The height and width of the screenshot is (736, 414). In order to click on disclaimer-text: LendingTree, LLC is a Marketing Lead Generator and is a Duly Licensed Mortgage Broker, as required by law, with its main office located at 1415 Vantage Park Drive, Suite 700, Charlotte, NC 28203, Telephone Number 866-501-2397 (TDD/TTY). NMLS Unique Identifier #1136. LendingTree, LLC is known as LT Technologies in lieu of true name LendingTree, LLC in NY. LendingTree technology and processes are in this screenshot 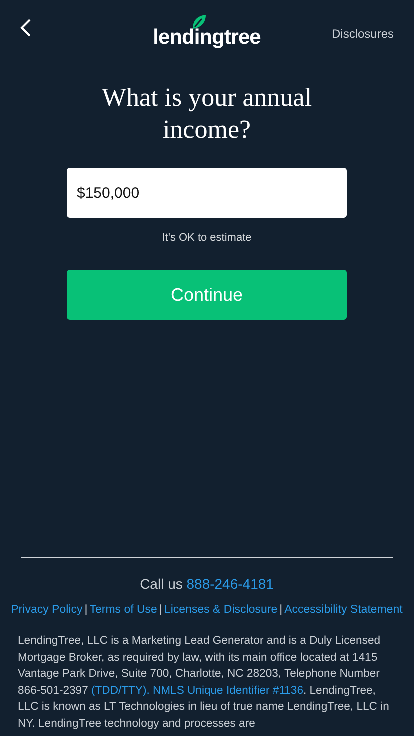, I will do `click(204, 683)`.